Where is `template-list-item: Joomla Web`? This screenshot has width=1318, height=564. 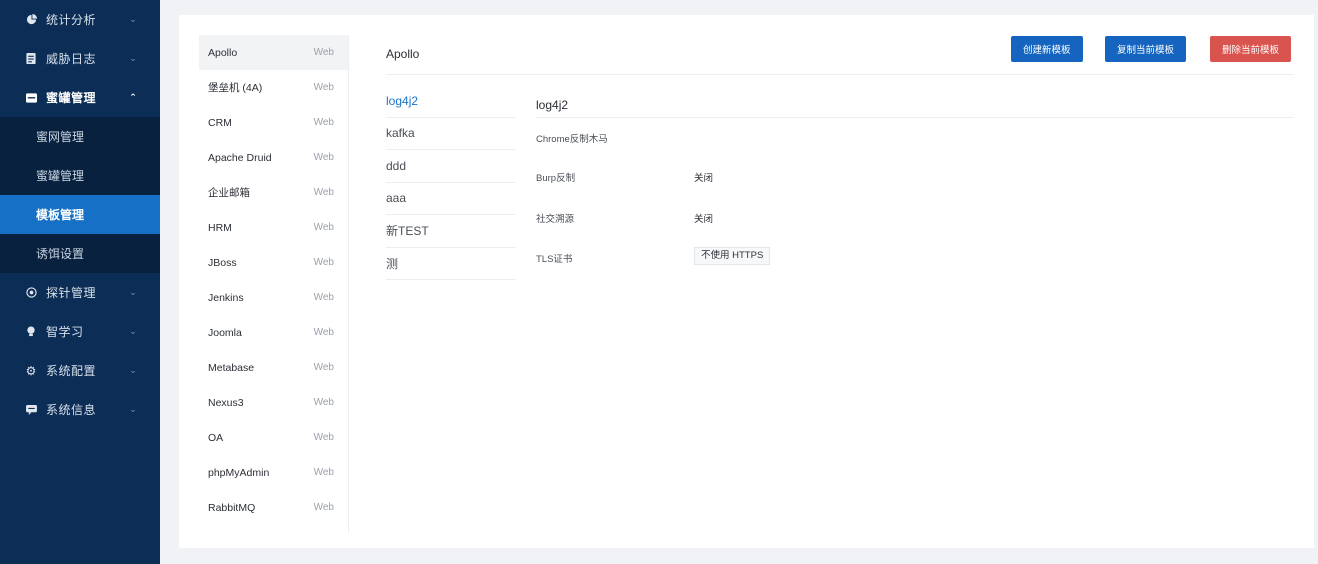
template-list-item: Joomla Web is located at coordinates (273, 332).